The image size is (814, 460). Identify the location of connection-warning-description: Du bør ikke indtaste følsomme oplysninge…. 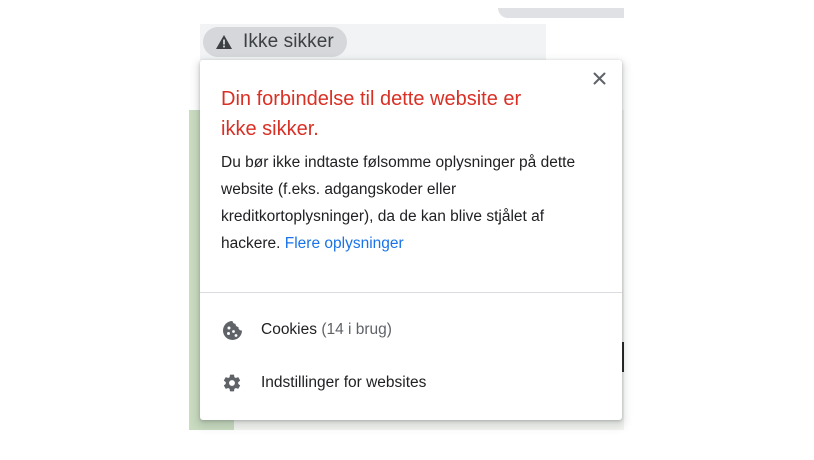
(407, 203).